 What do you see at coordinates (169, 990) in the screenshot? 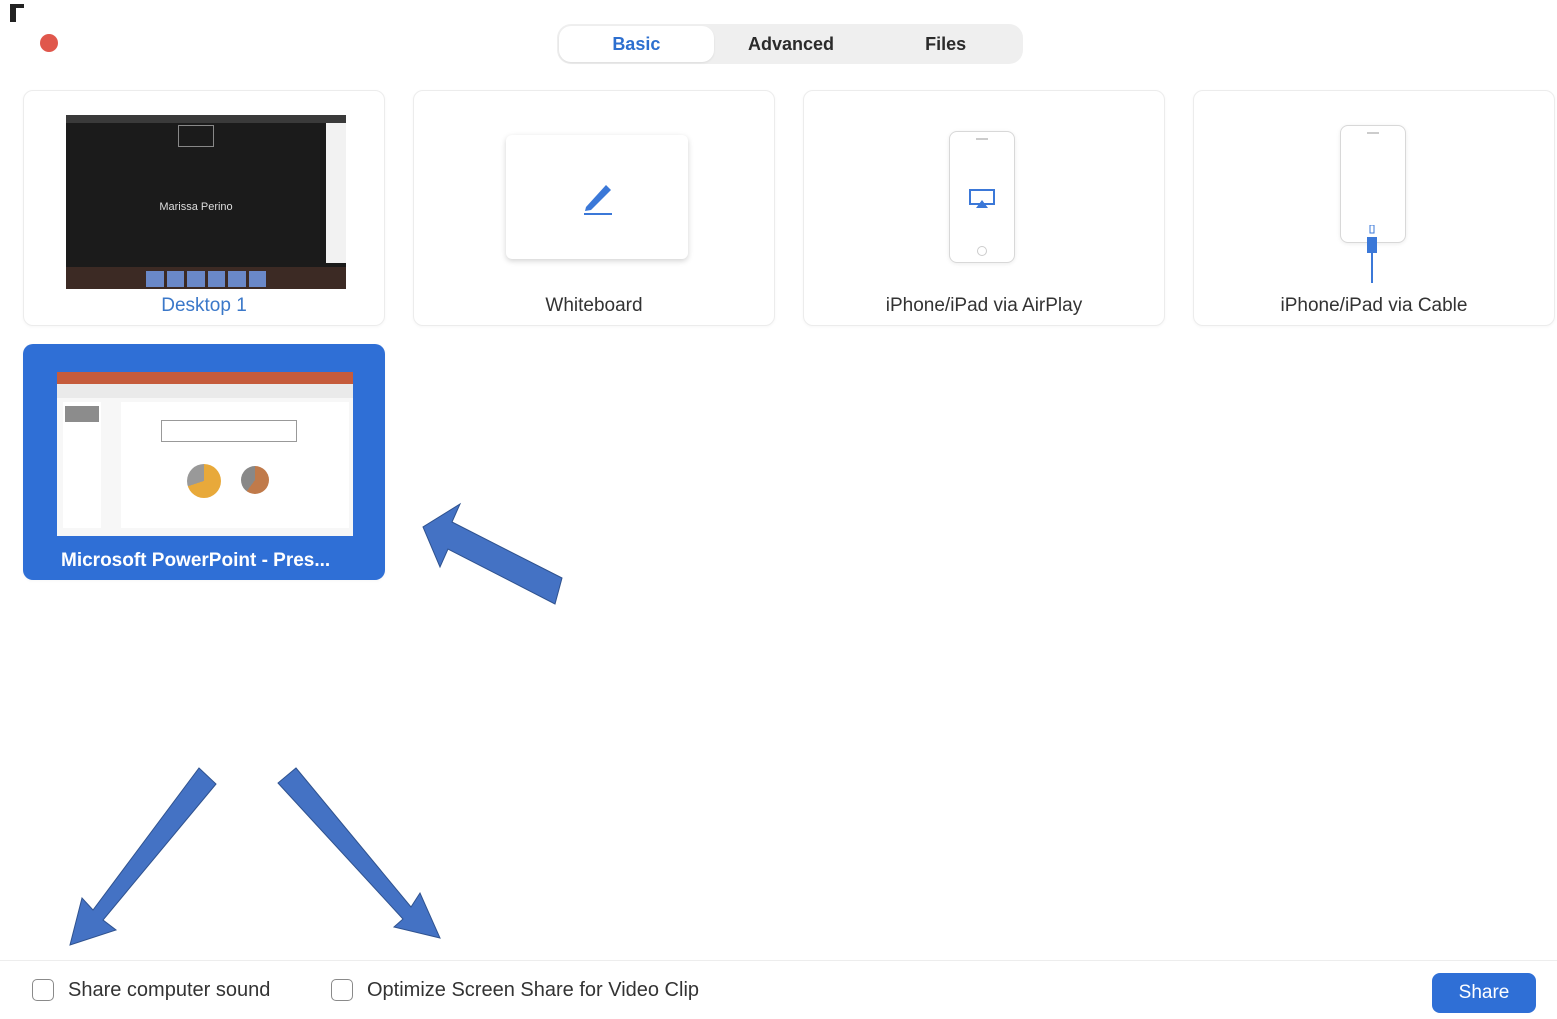
I see `share-sound-label: Share computer sound` at bounding box center [169, 990].